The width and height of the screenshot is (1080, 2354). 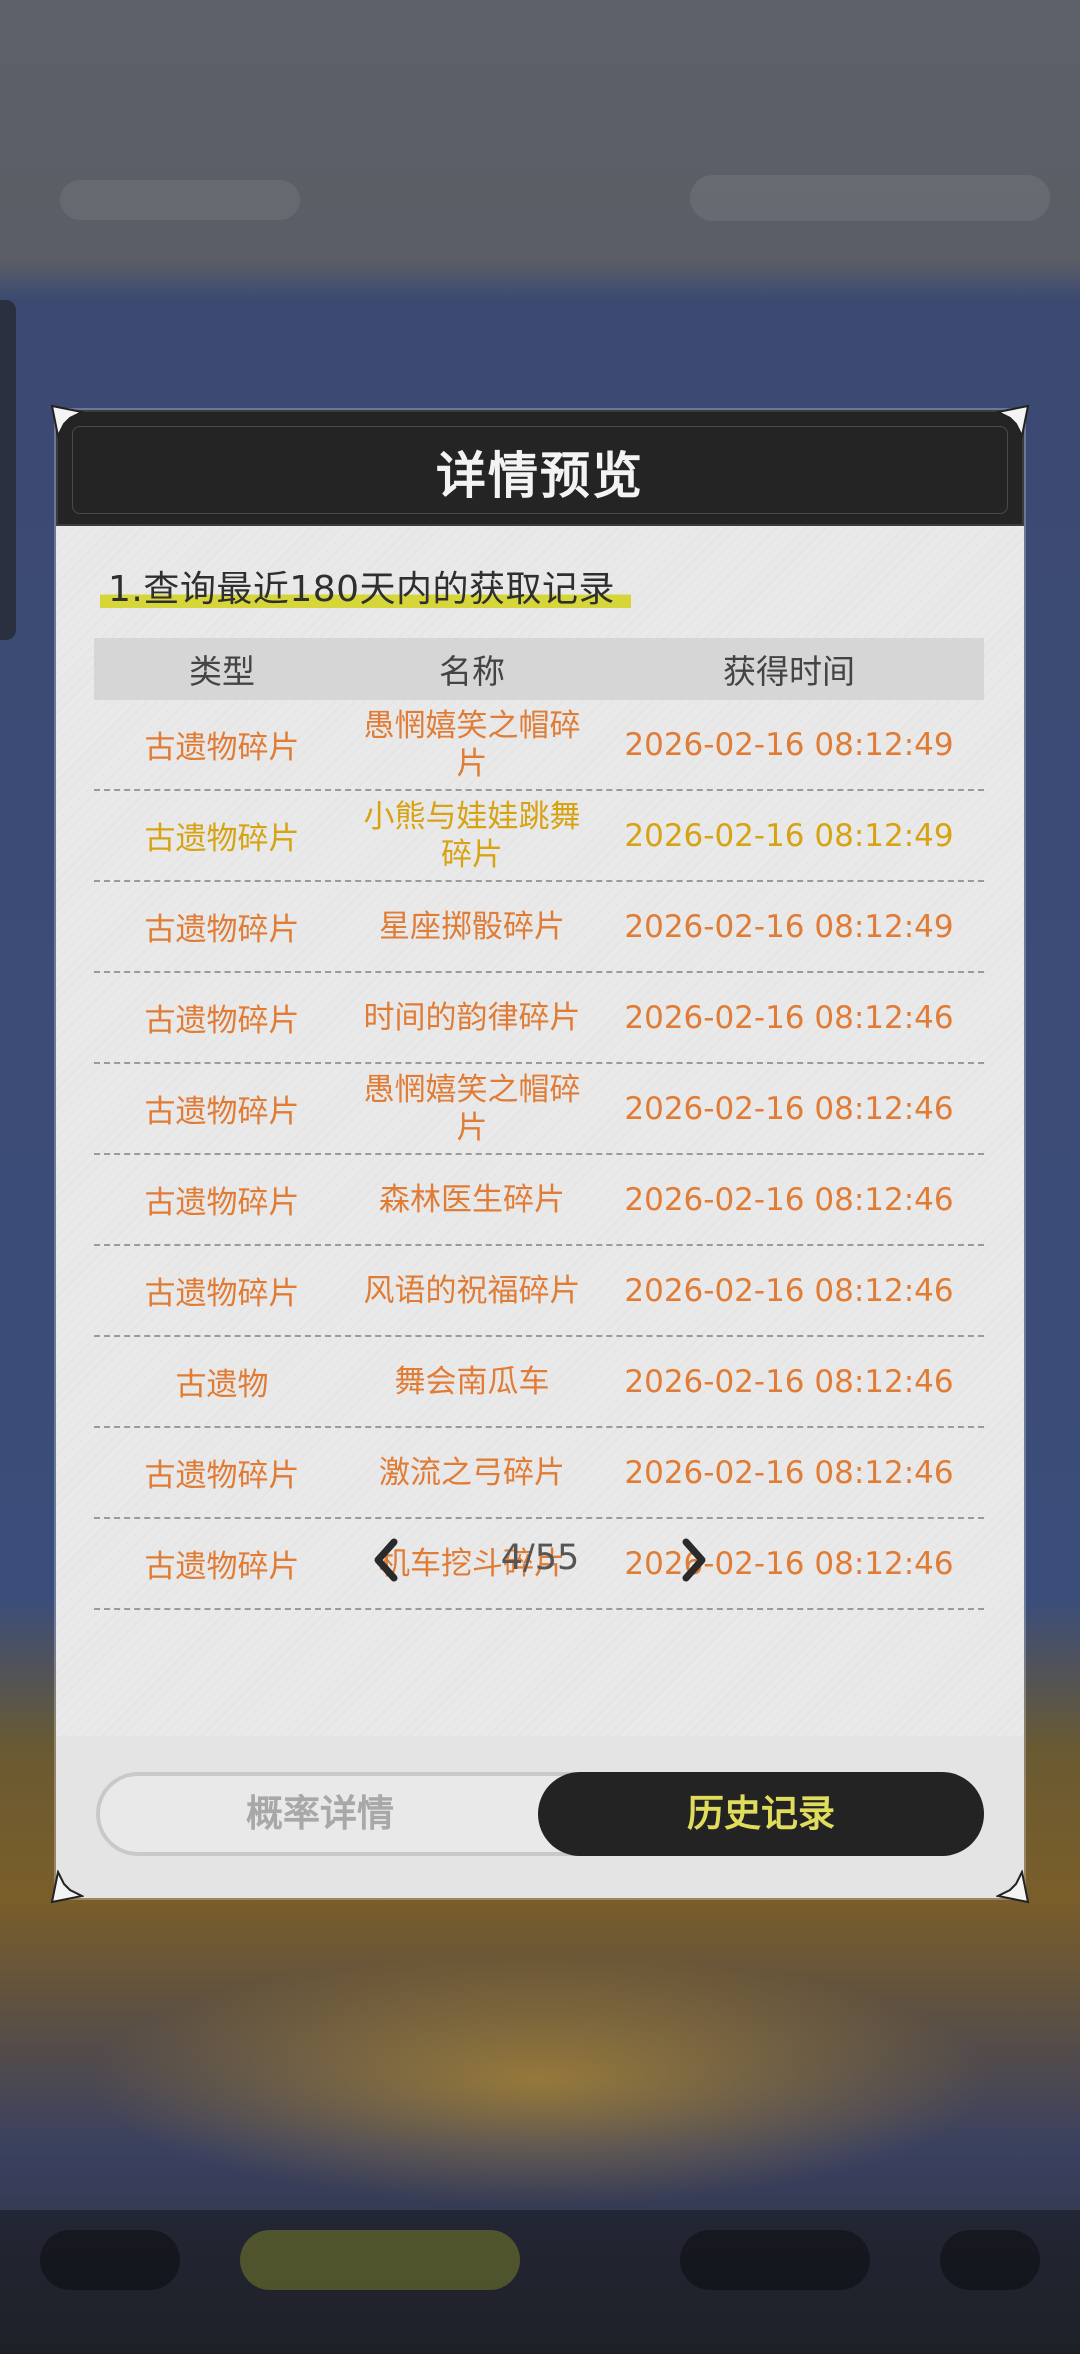 I want to click on table-row: 古遗物碎片 愚惘嬉笑之帽碎片 2026-02-16 08:12:49, so click(x=539, y=745).